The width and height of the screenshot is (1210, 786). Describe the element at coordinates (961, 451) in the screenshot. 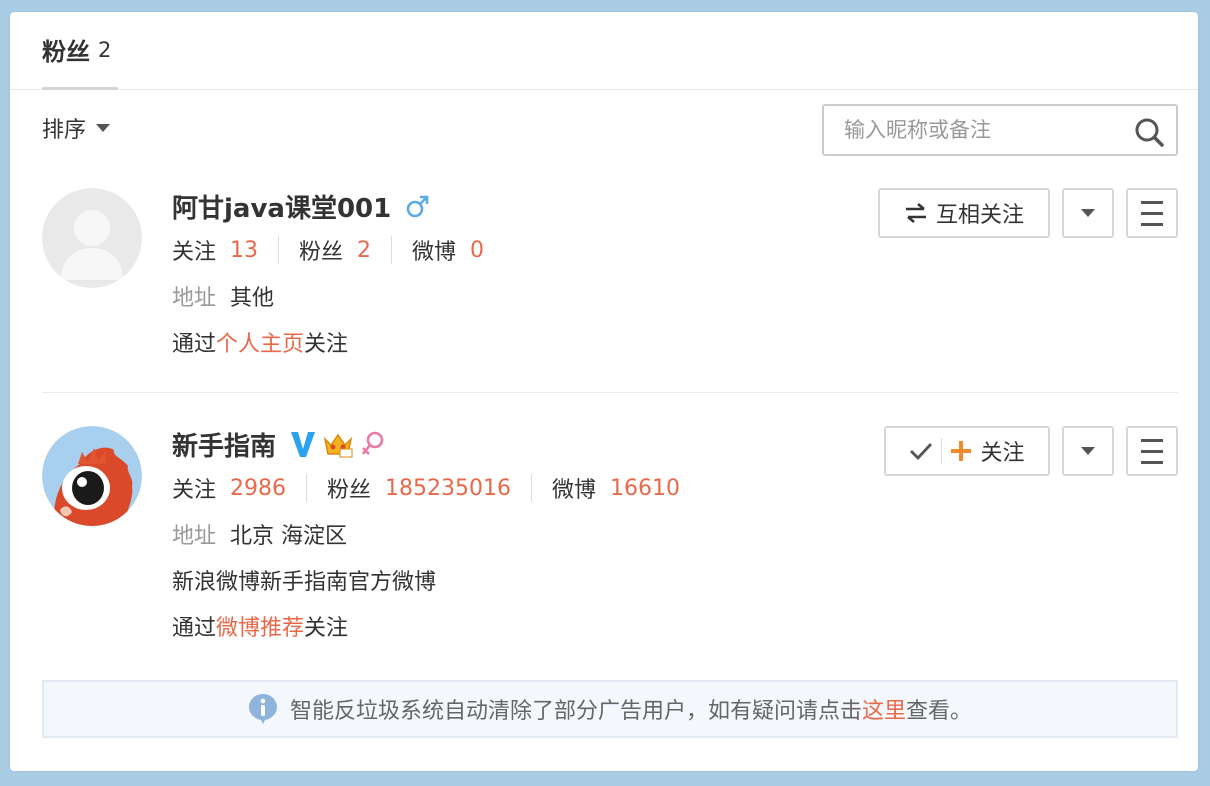

I see `plus-icon` at that location.